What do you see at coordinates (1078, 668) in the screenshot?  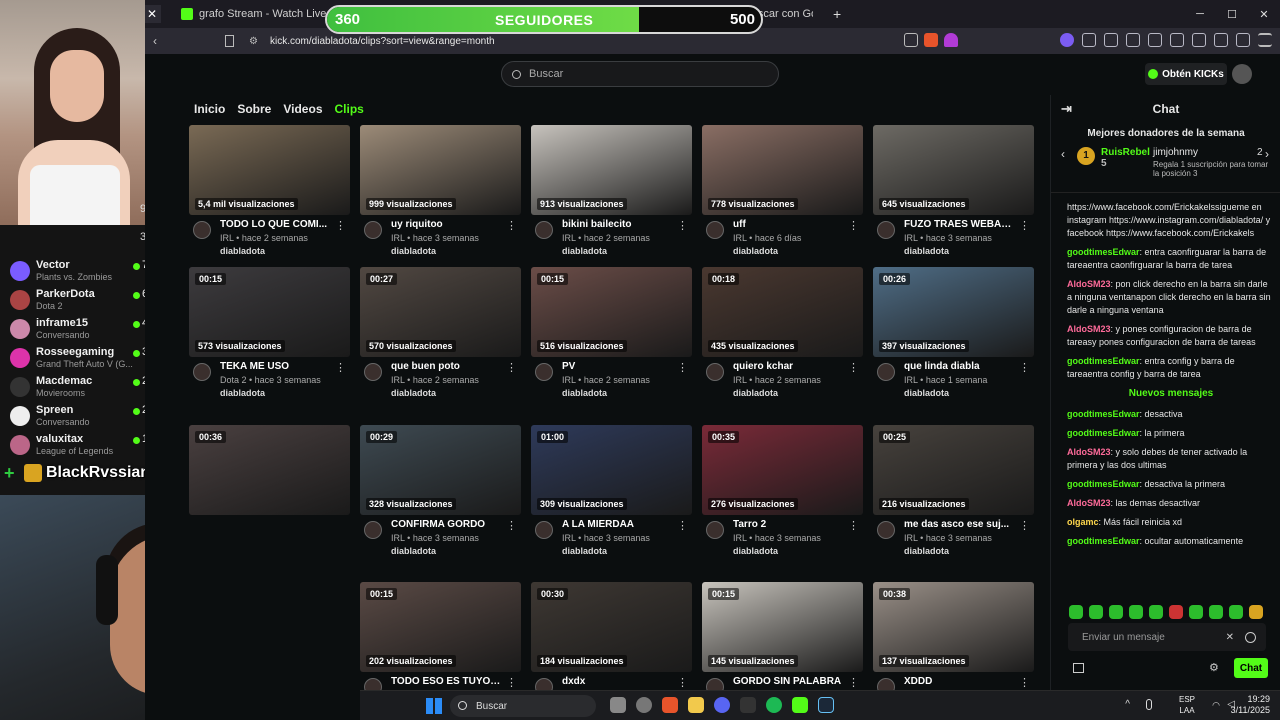 I see `store-icon` at bounding box center [1078, 668].